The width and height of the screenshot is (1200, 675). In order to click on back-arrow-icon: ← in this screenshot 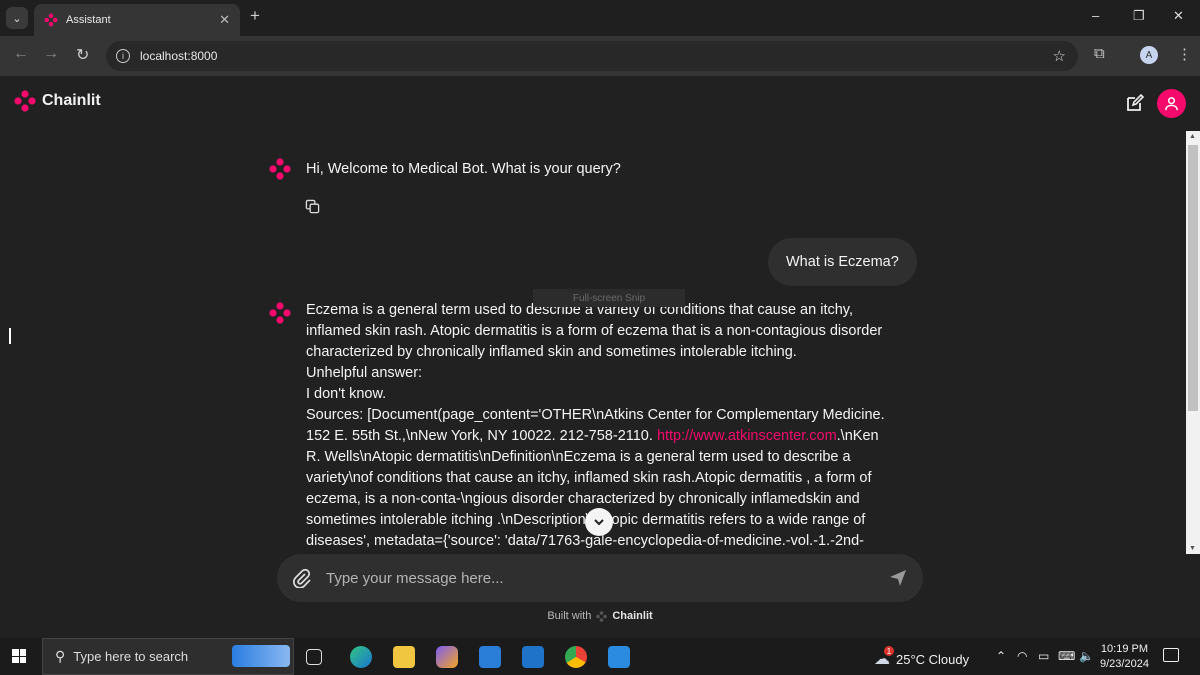, I will do `click(21, 54)`.